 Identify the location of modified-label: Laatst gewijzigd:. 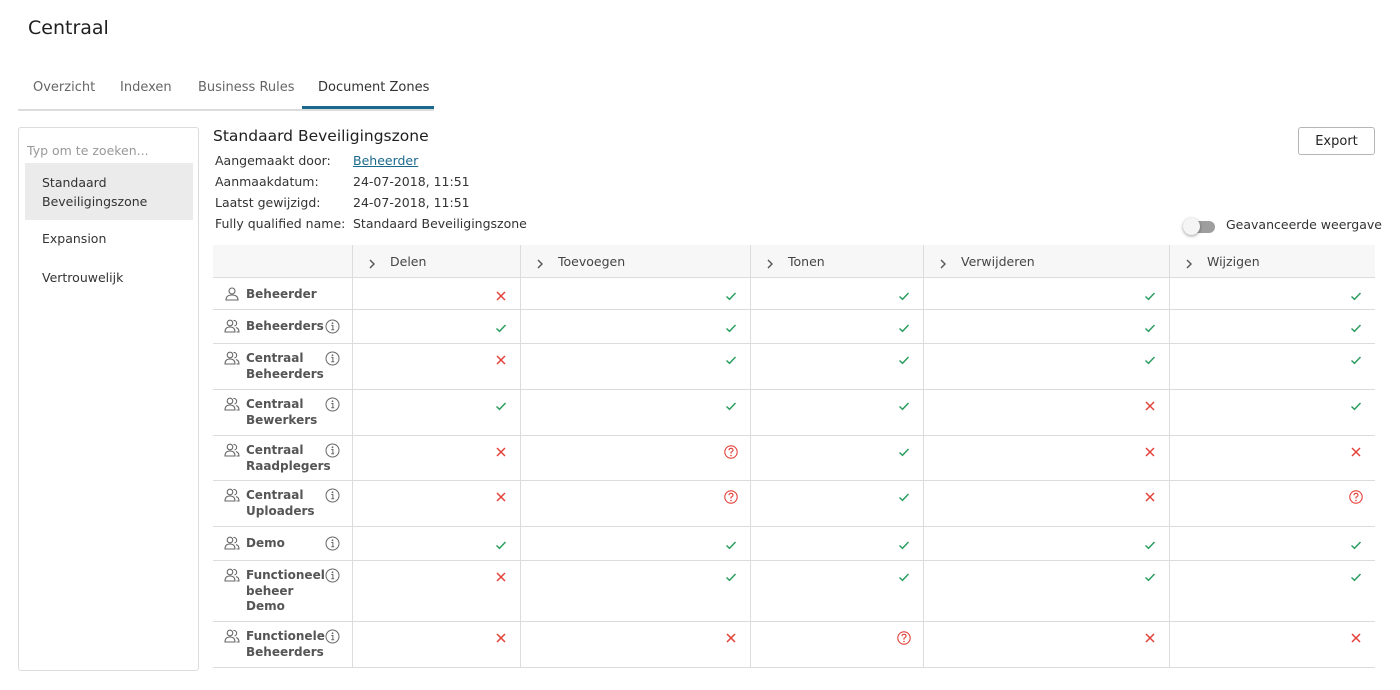
(268, 202).